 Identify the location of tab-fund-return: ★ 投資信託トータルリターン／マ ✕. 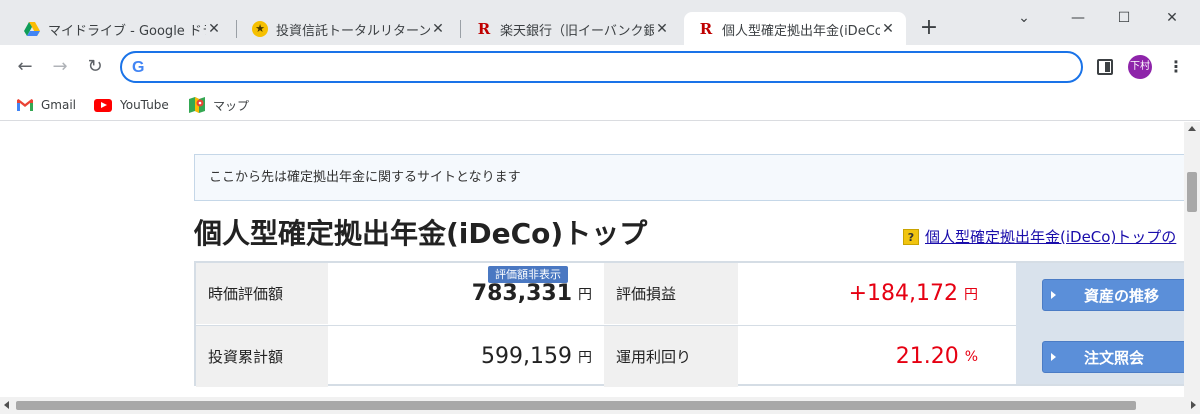
(347, 29).